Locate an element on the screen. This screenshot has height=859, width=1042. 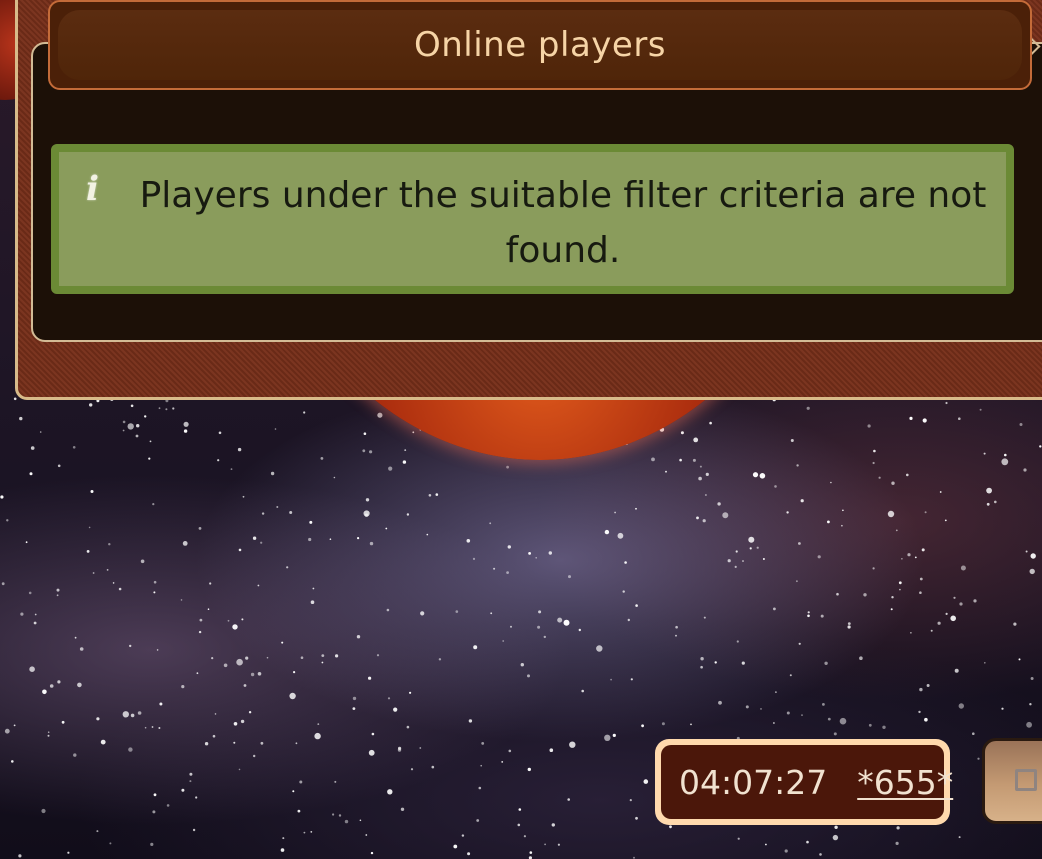
server-code-link: *655* is located at coordinates (905, 782).